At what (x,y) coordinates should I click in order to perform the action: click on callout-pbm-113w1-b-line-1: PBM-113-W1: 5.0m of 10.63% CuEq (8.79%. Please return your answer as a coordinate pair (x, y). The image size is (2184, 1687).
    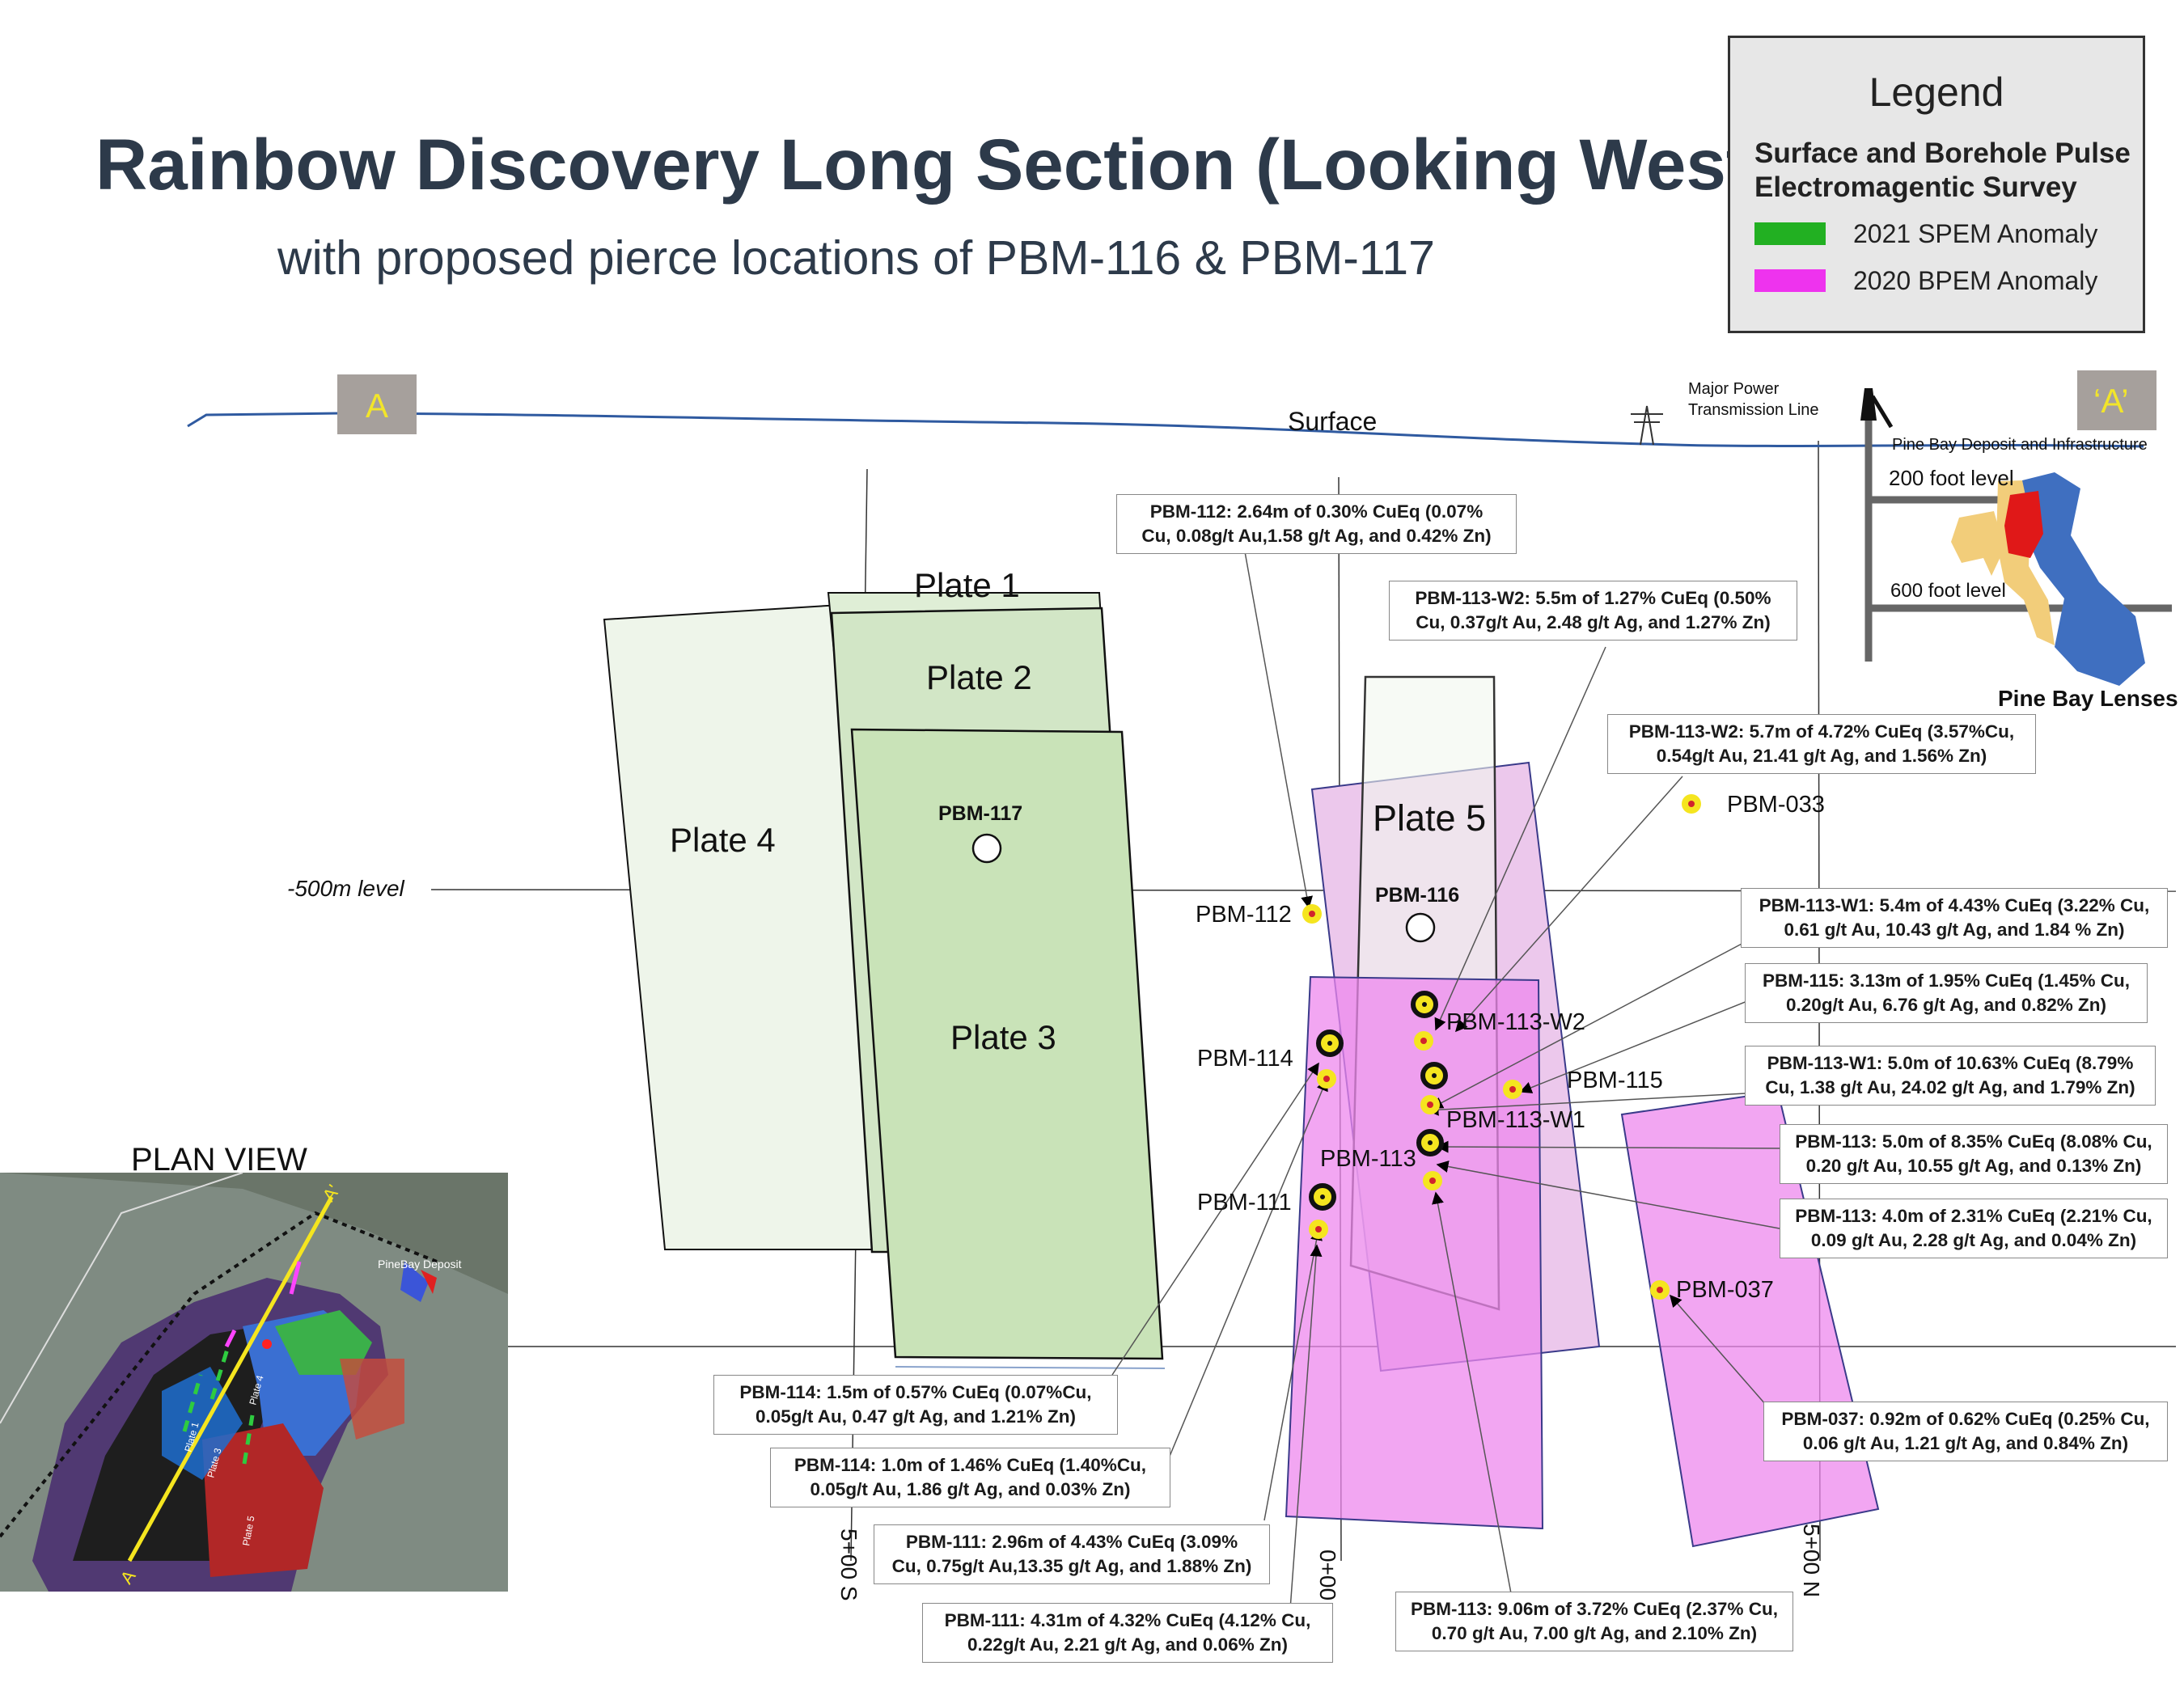
    Looking at the image, I should click on (1950, 1063).